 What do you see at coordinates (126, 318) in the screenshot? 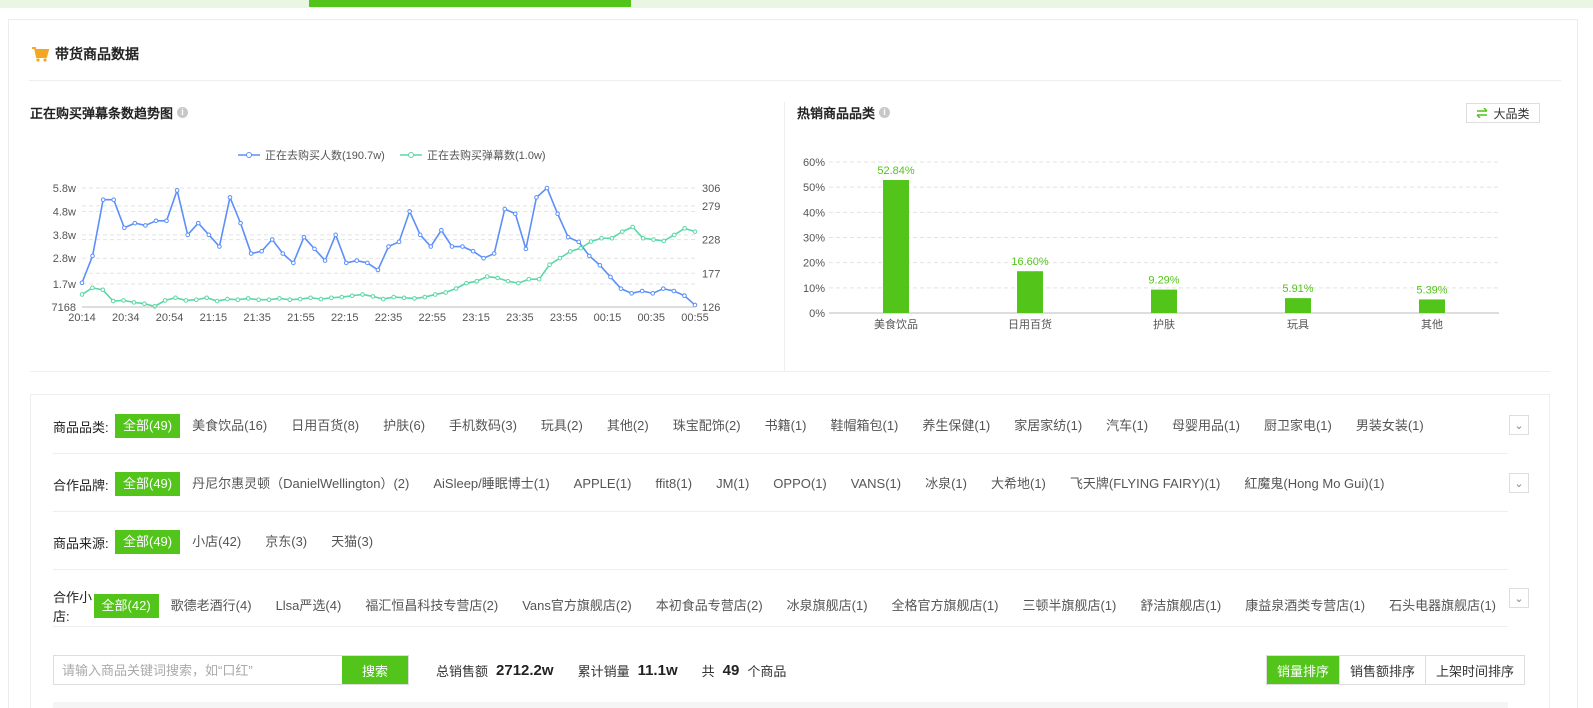
I see `x-tick-label: 20:34` at bounding box center [126, 318].